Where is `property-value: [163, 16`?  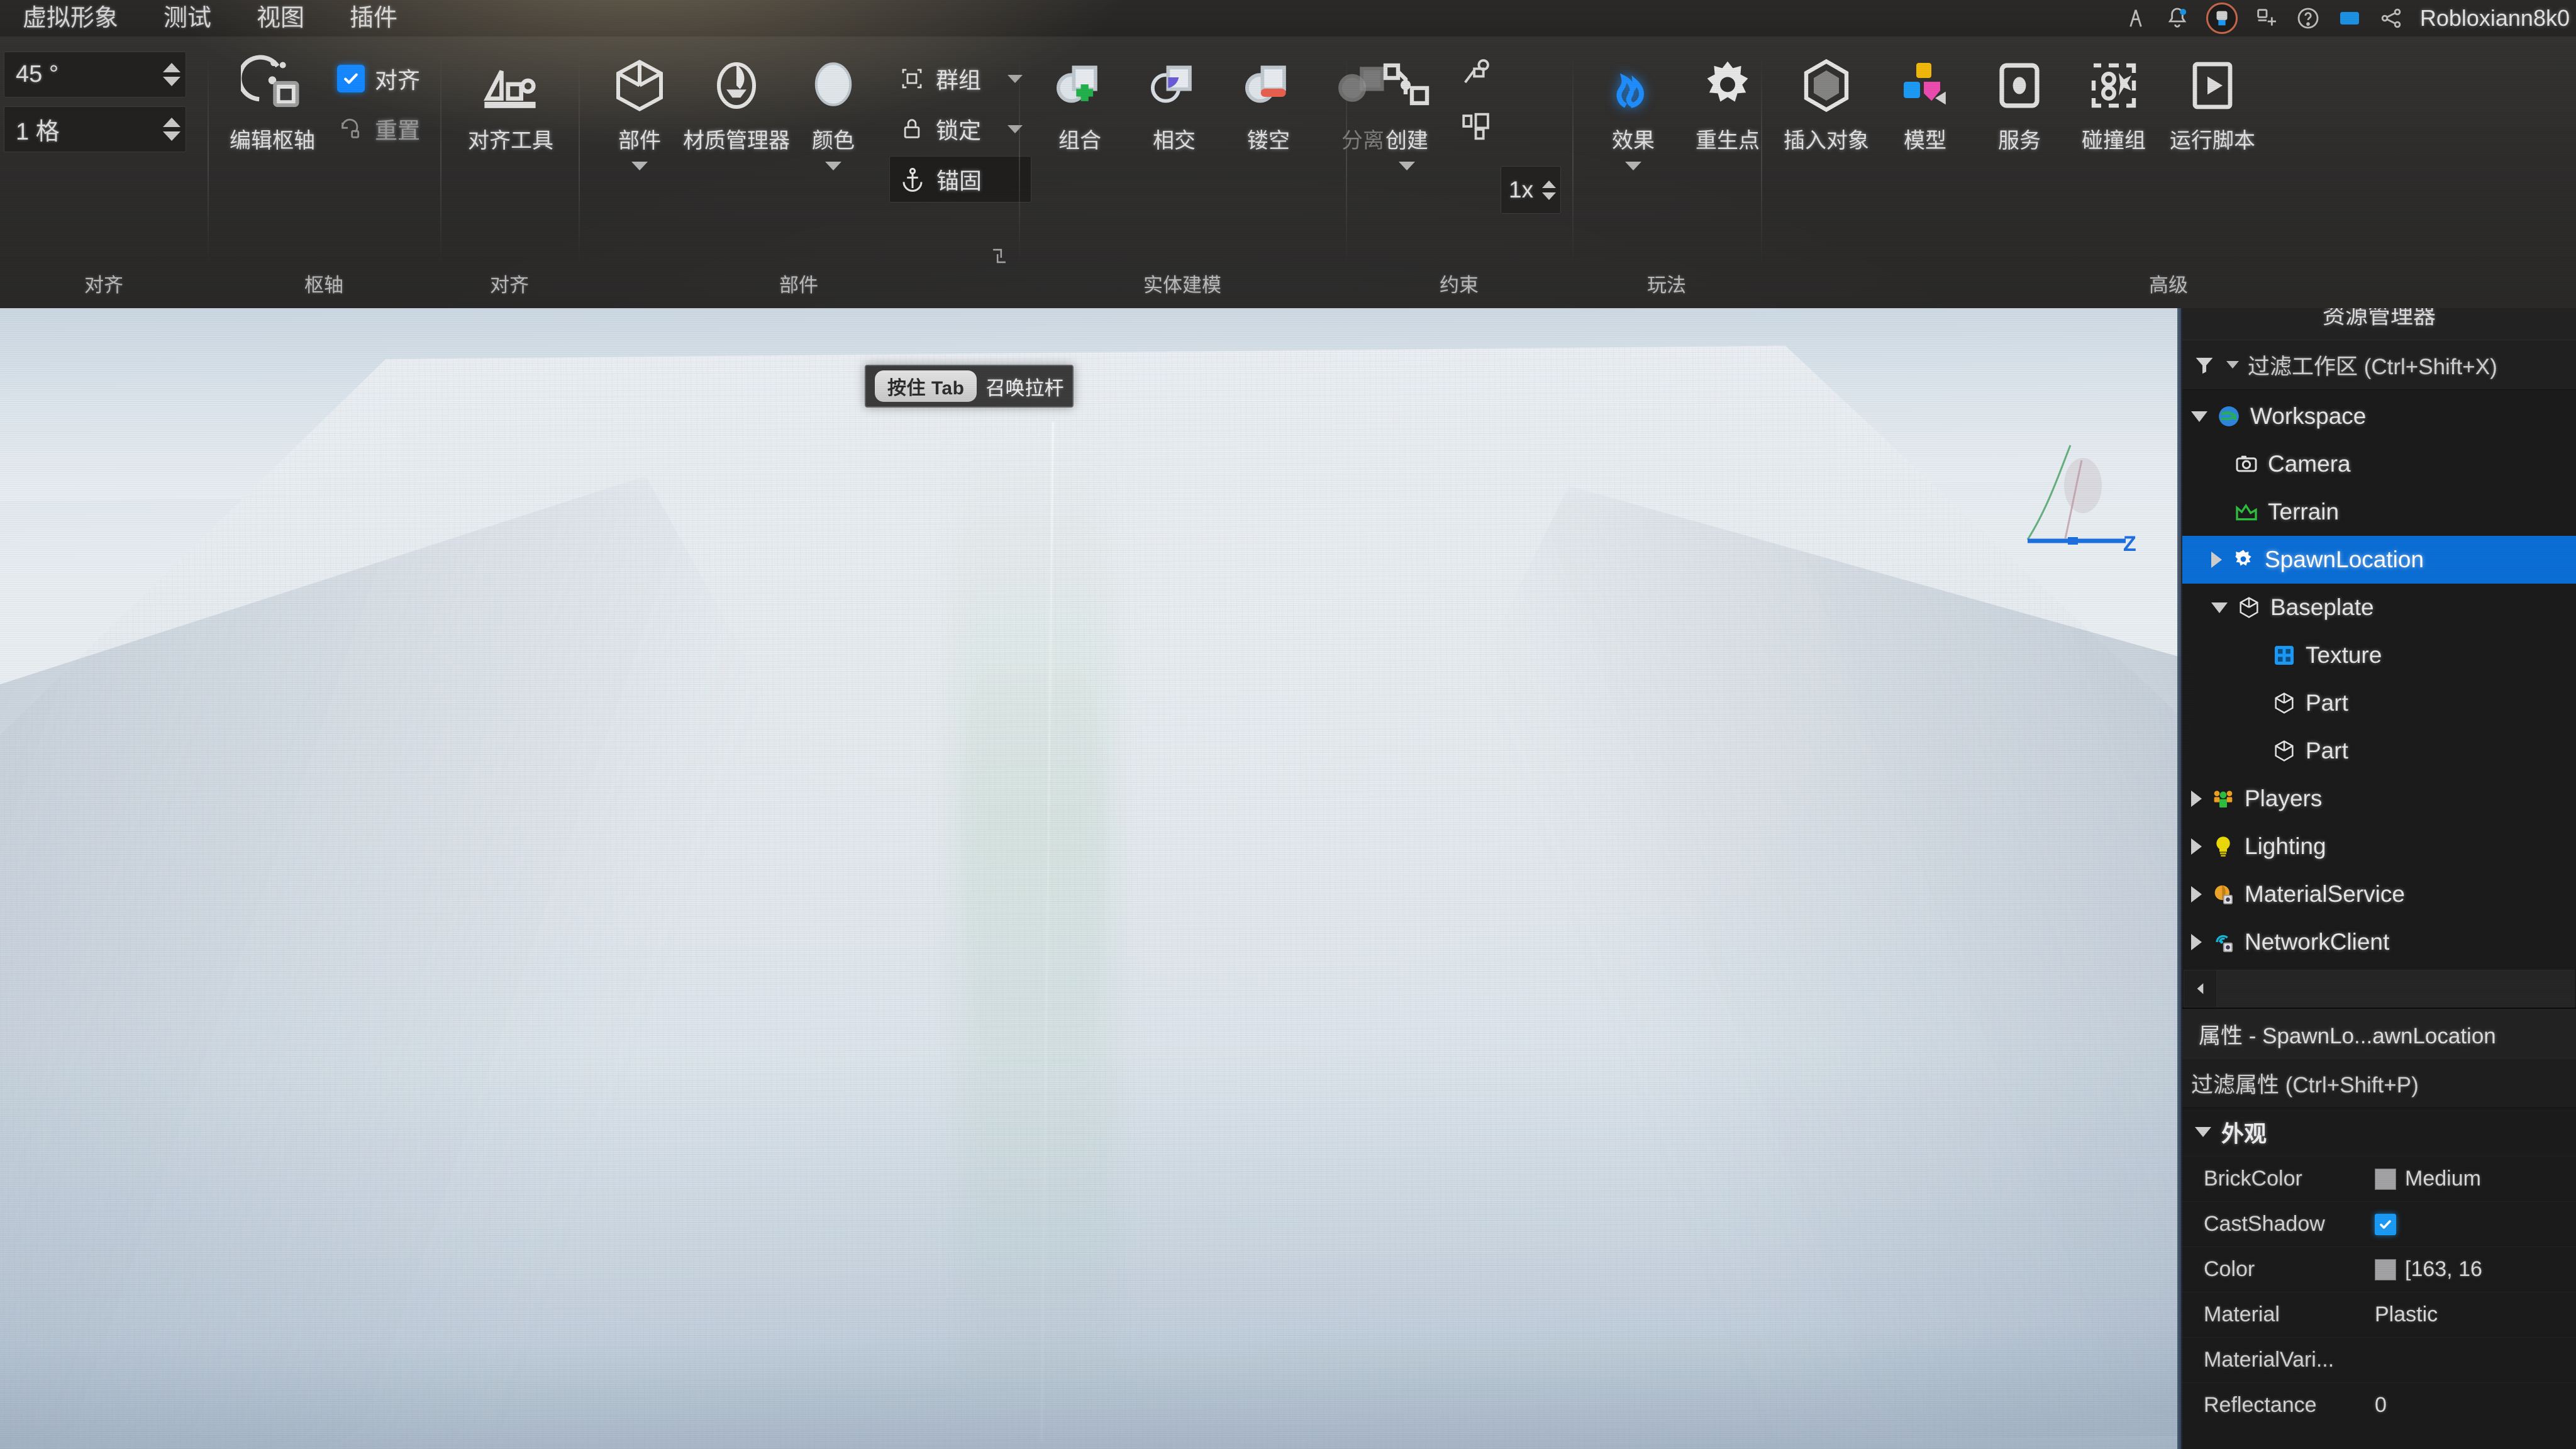
property-value: [163, 16 is located at coordinates (2428, 1269).